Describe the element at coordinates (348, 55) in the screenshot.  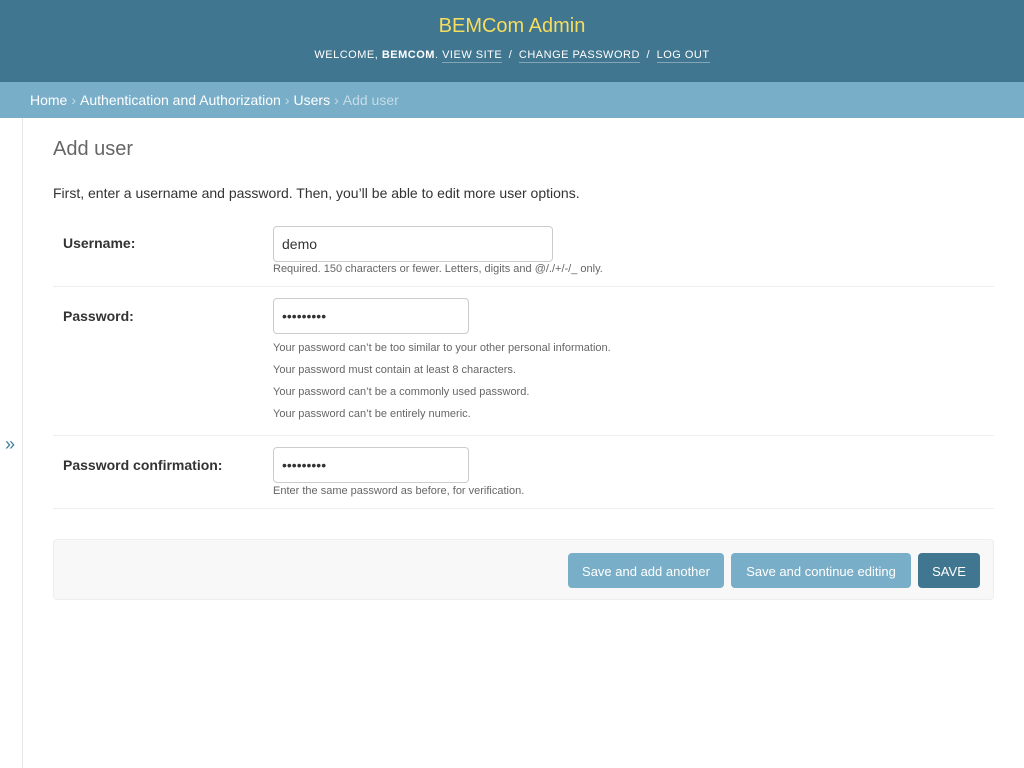
I see `welcome-text: Welcome,` at that location.